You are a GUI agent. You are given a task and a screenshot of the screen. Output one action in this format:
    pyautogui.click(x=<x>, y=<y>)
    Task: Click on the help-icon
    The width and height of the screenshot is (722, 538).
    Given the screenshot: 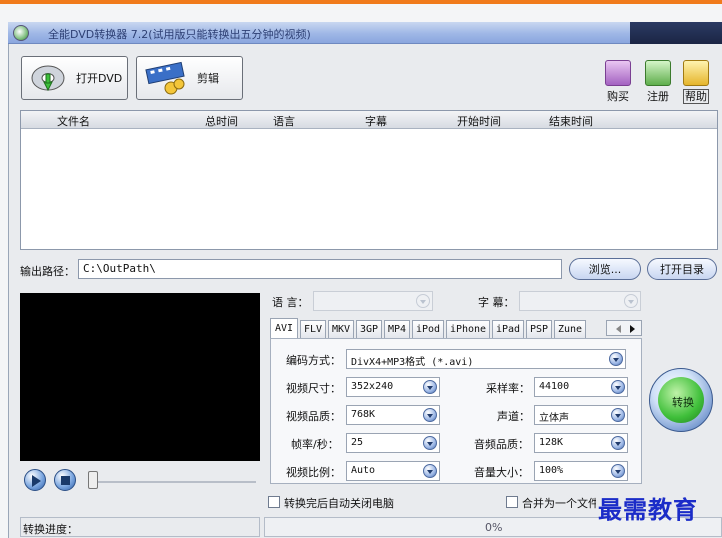 What is the action you would take?
    pyautogui.click(x=696, y=73)
    